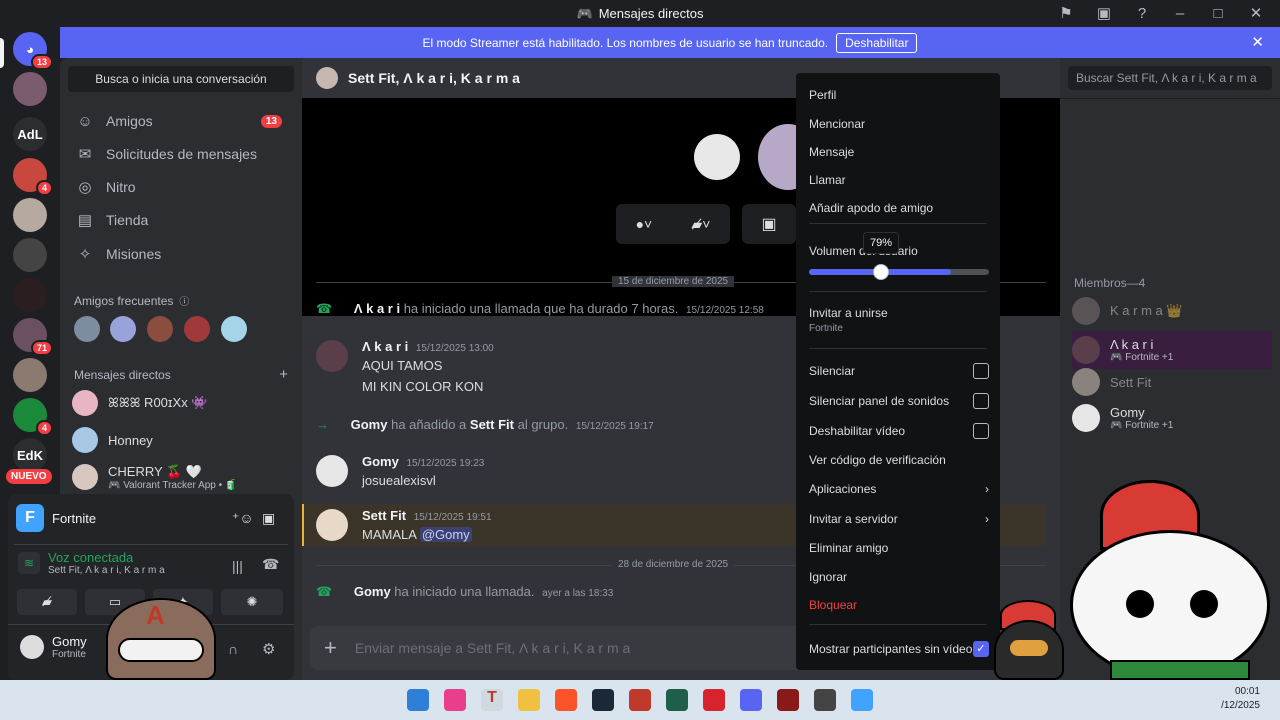  Describe the element at coordinates (899, 371) in the screenshot. I see `menu-mute: Silenciar` at that location.